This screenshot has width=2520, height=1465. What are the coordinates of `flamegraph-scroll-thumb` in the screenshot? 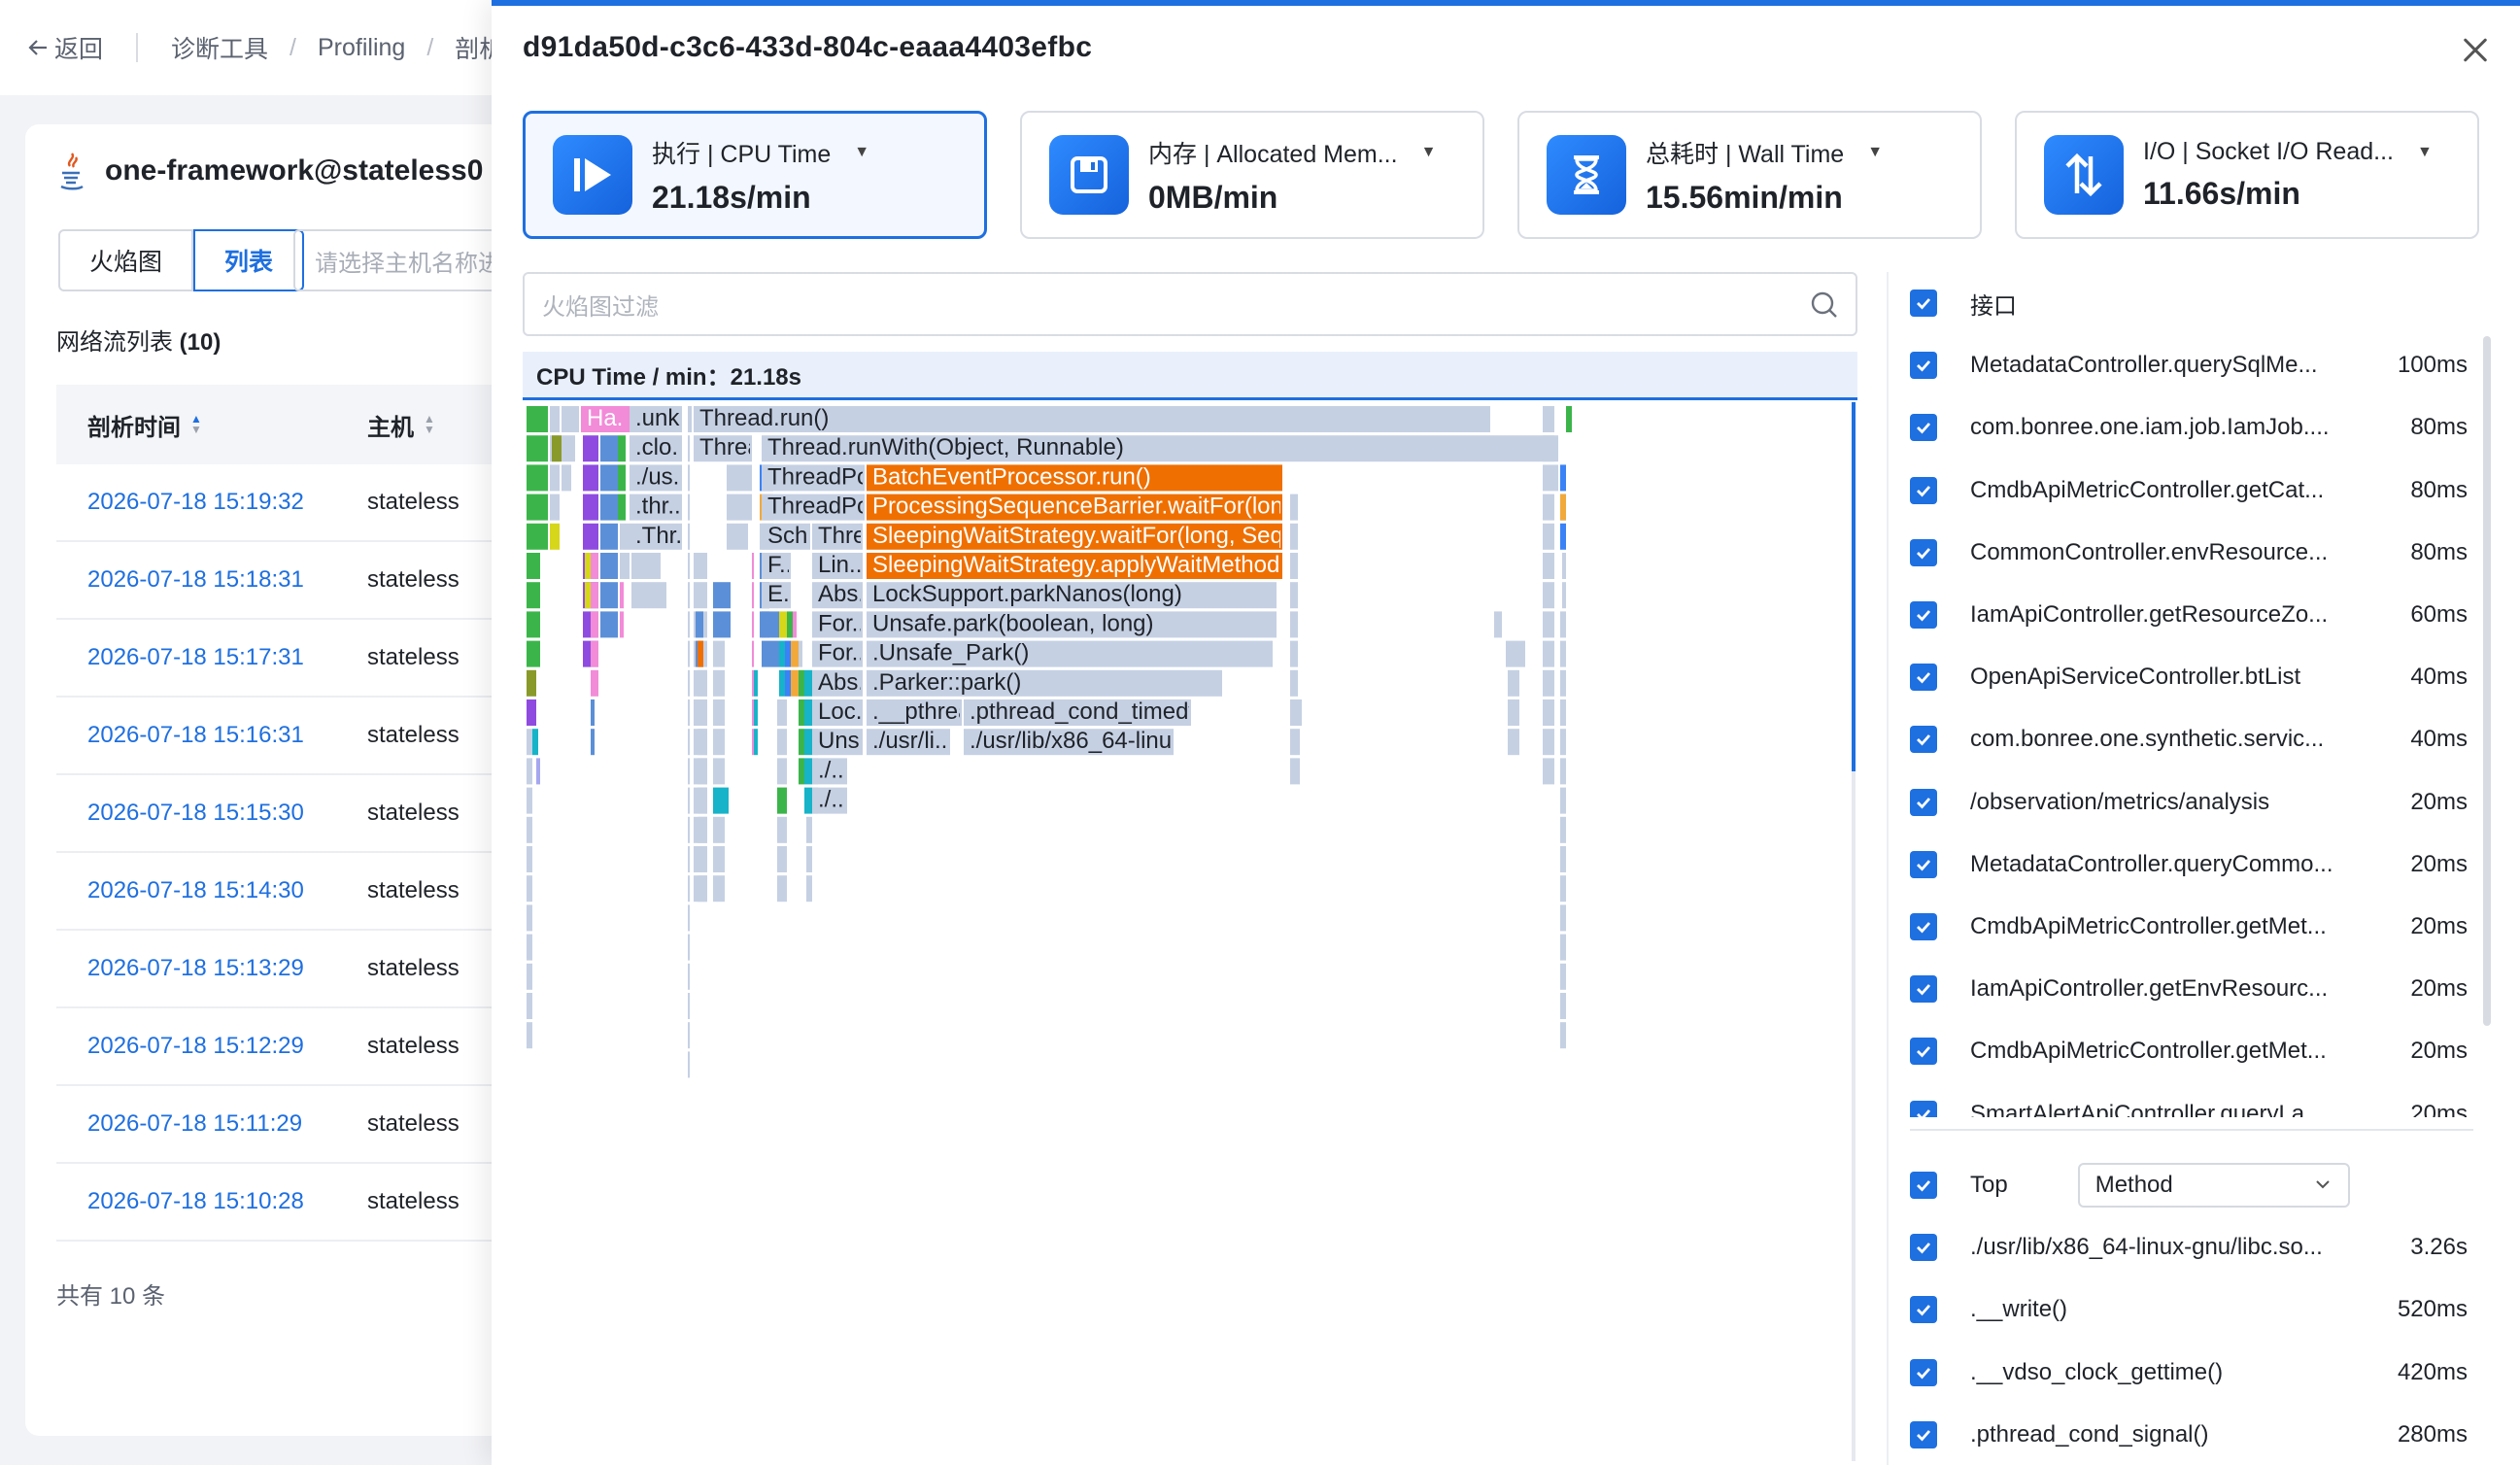 It's located at (1854, 586).